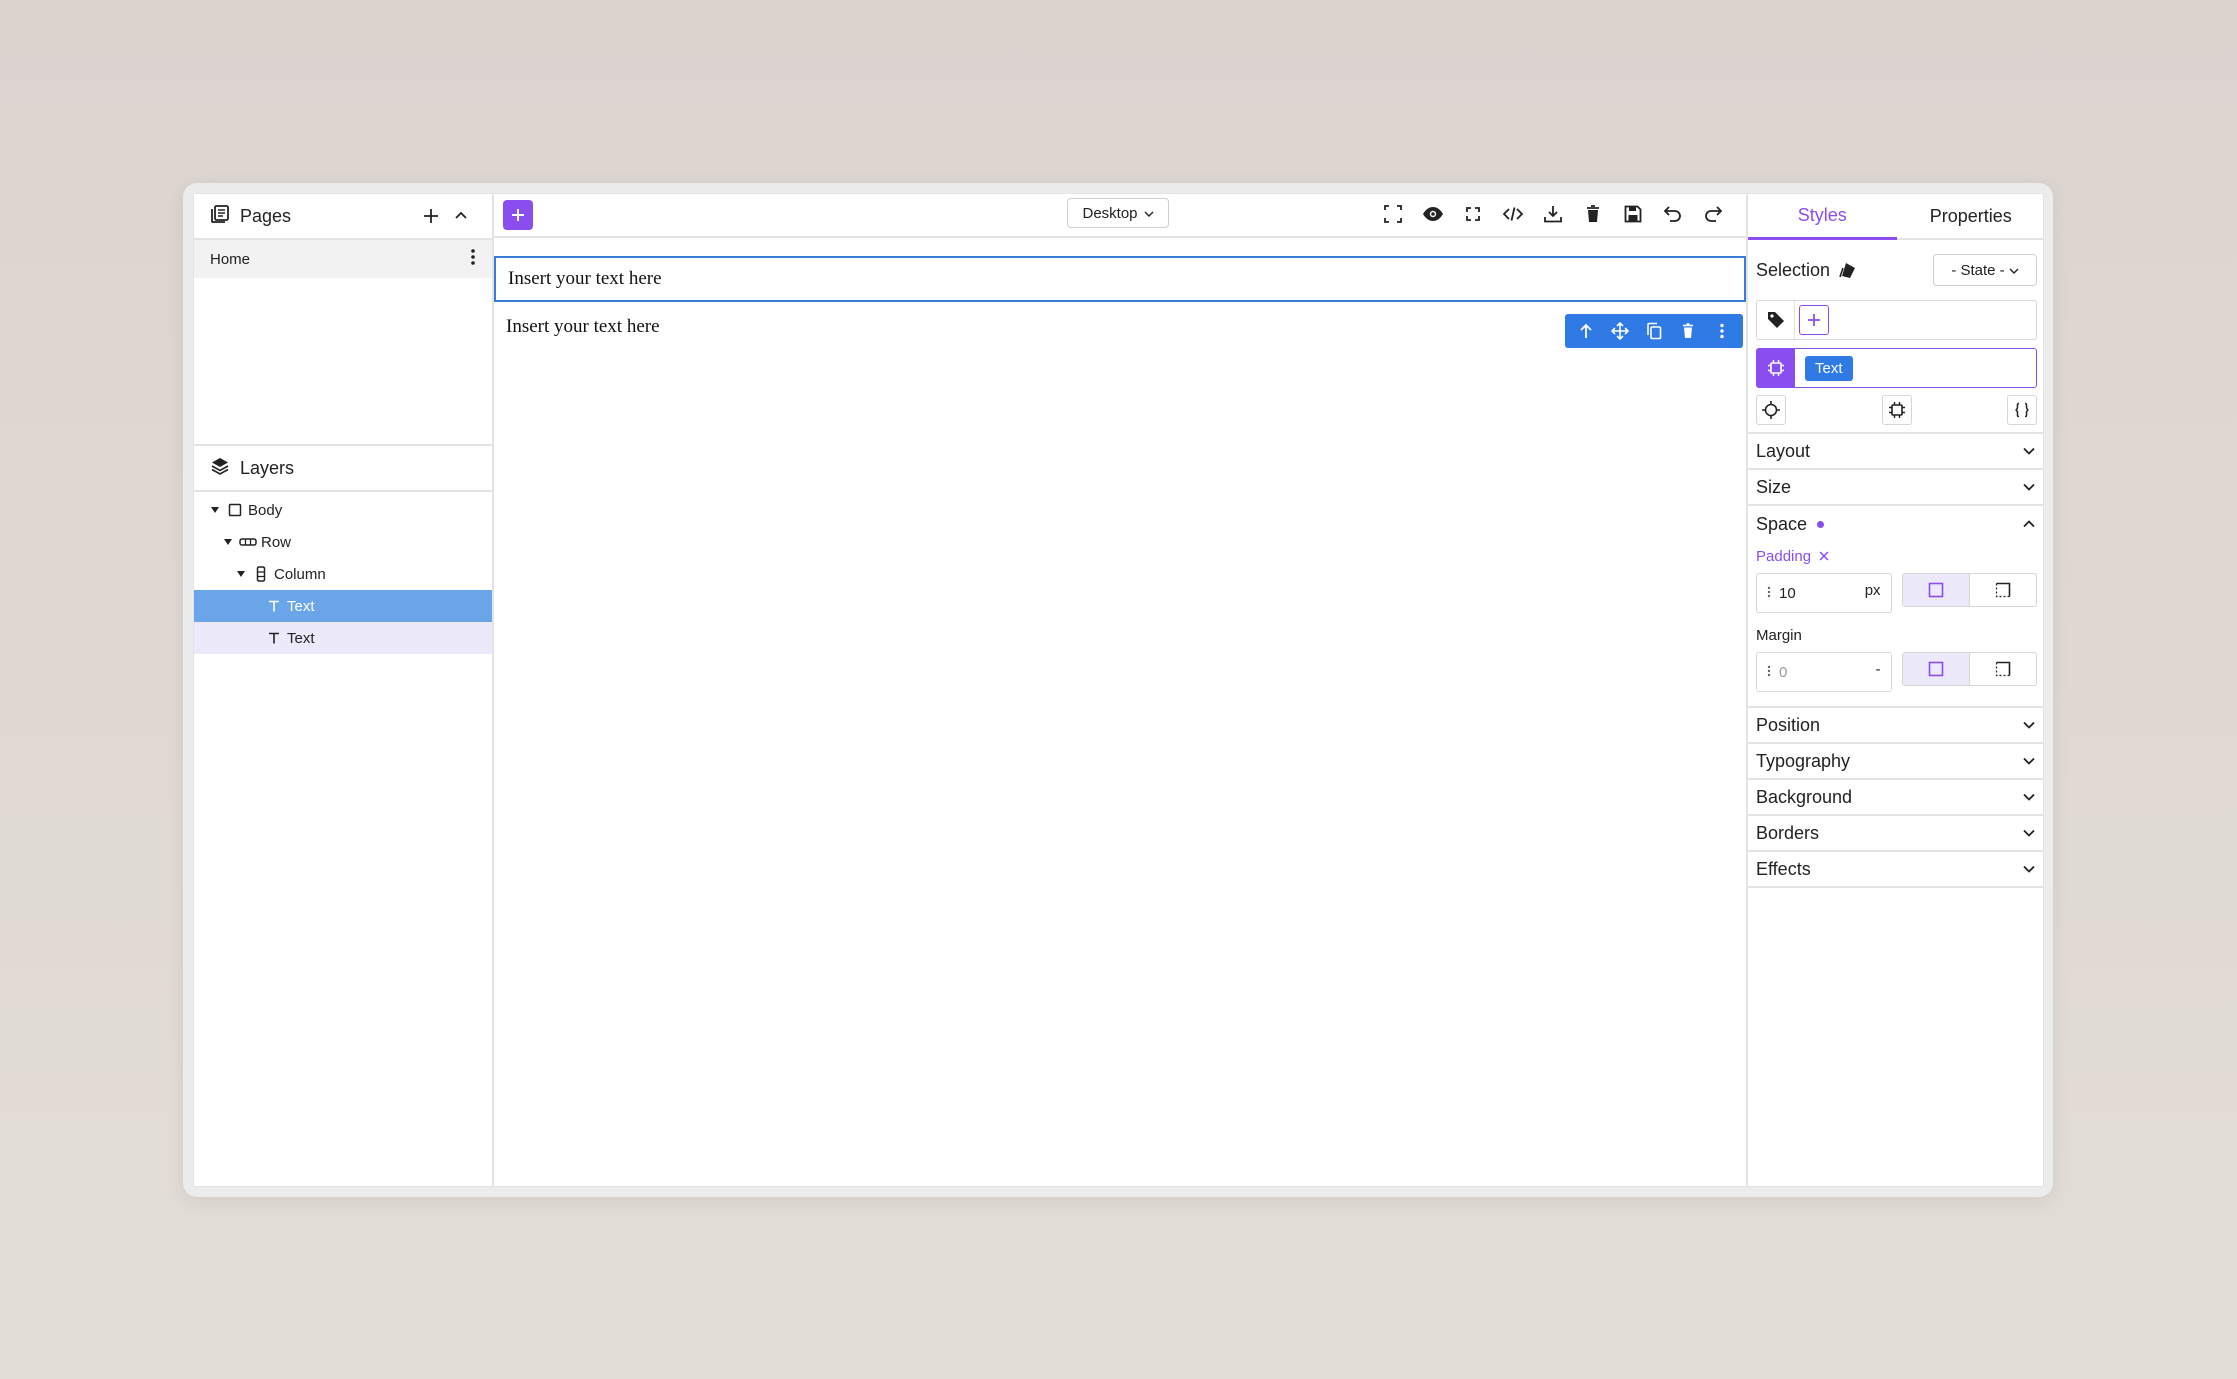 The image size is (2237, 1379). I want to click on add-class-button, so click(1814, 320).